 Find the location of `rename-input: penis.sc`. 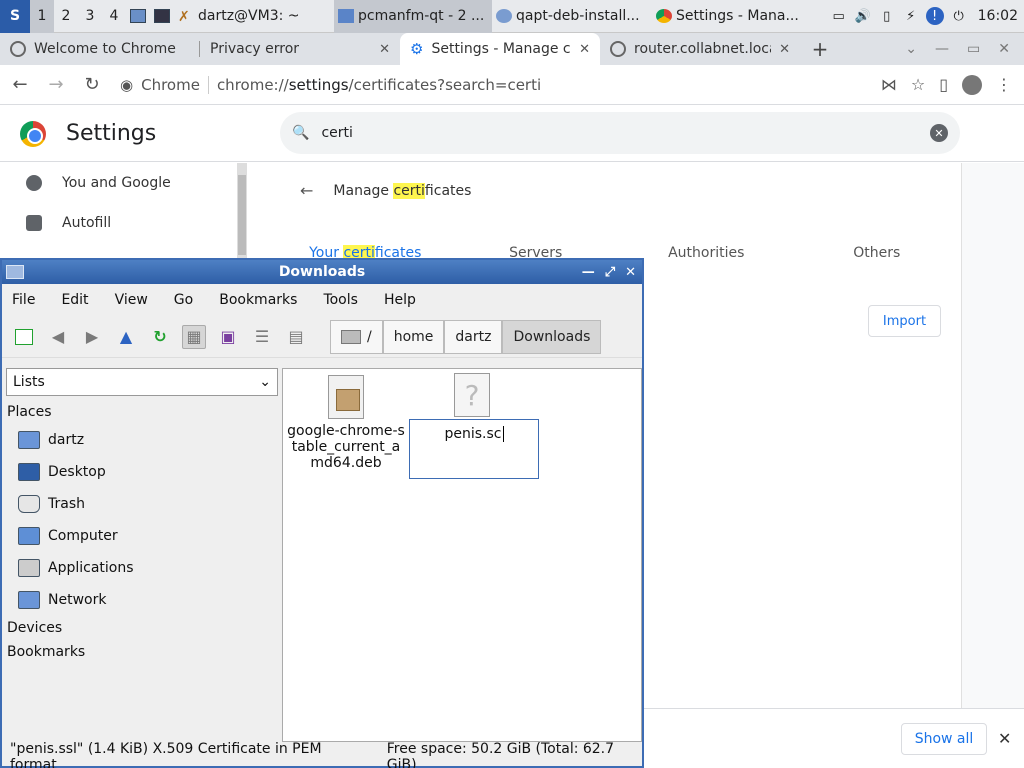

rename-input: penis.sc is located at coordinates (474, 449).